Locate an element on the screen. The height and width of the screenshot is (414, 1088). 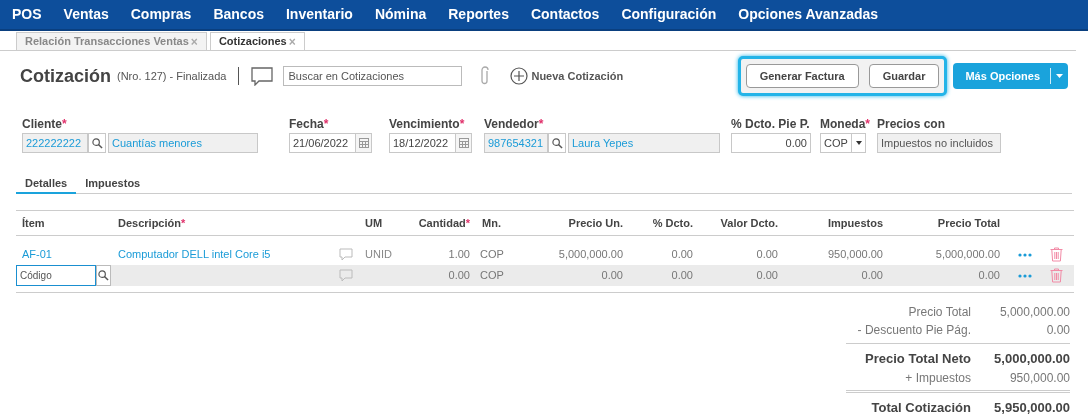
total-price-cell-text: 0.00 is located at coordinates (989, 276).